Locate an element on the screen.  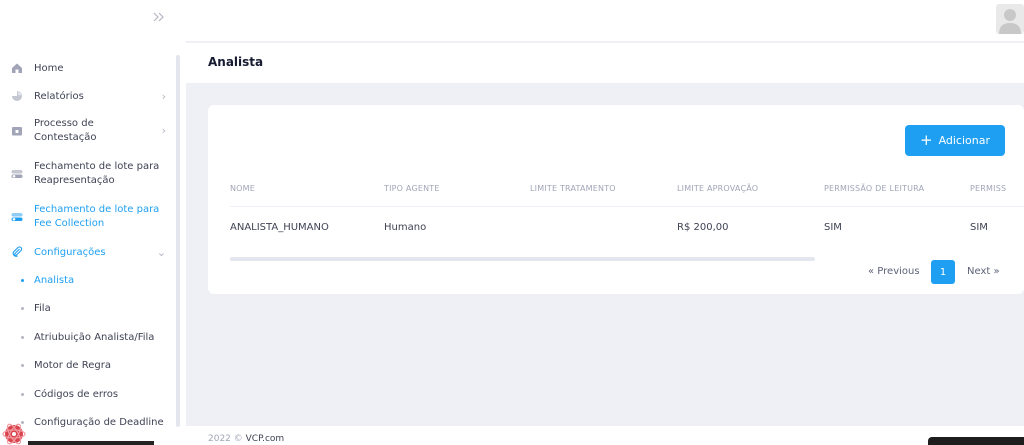
sidebar-subitem-atribuicao: Atriubuição Analista/Fila is located at coordinates (88, 337).